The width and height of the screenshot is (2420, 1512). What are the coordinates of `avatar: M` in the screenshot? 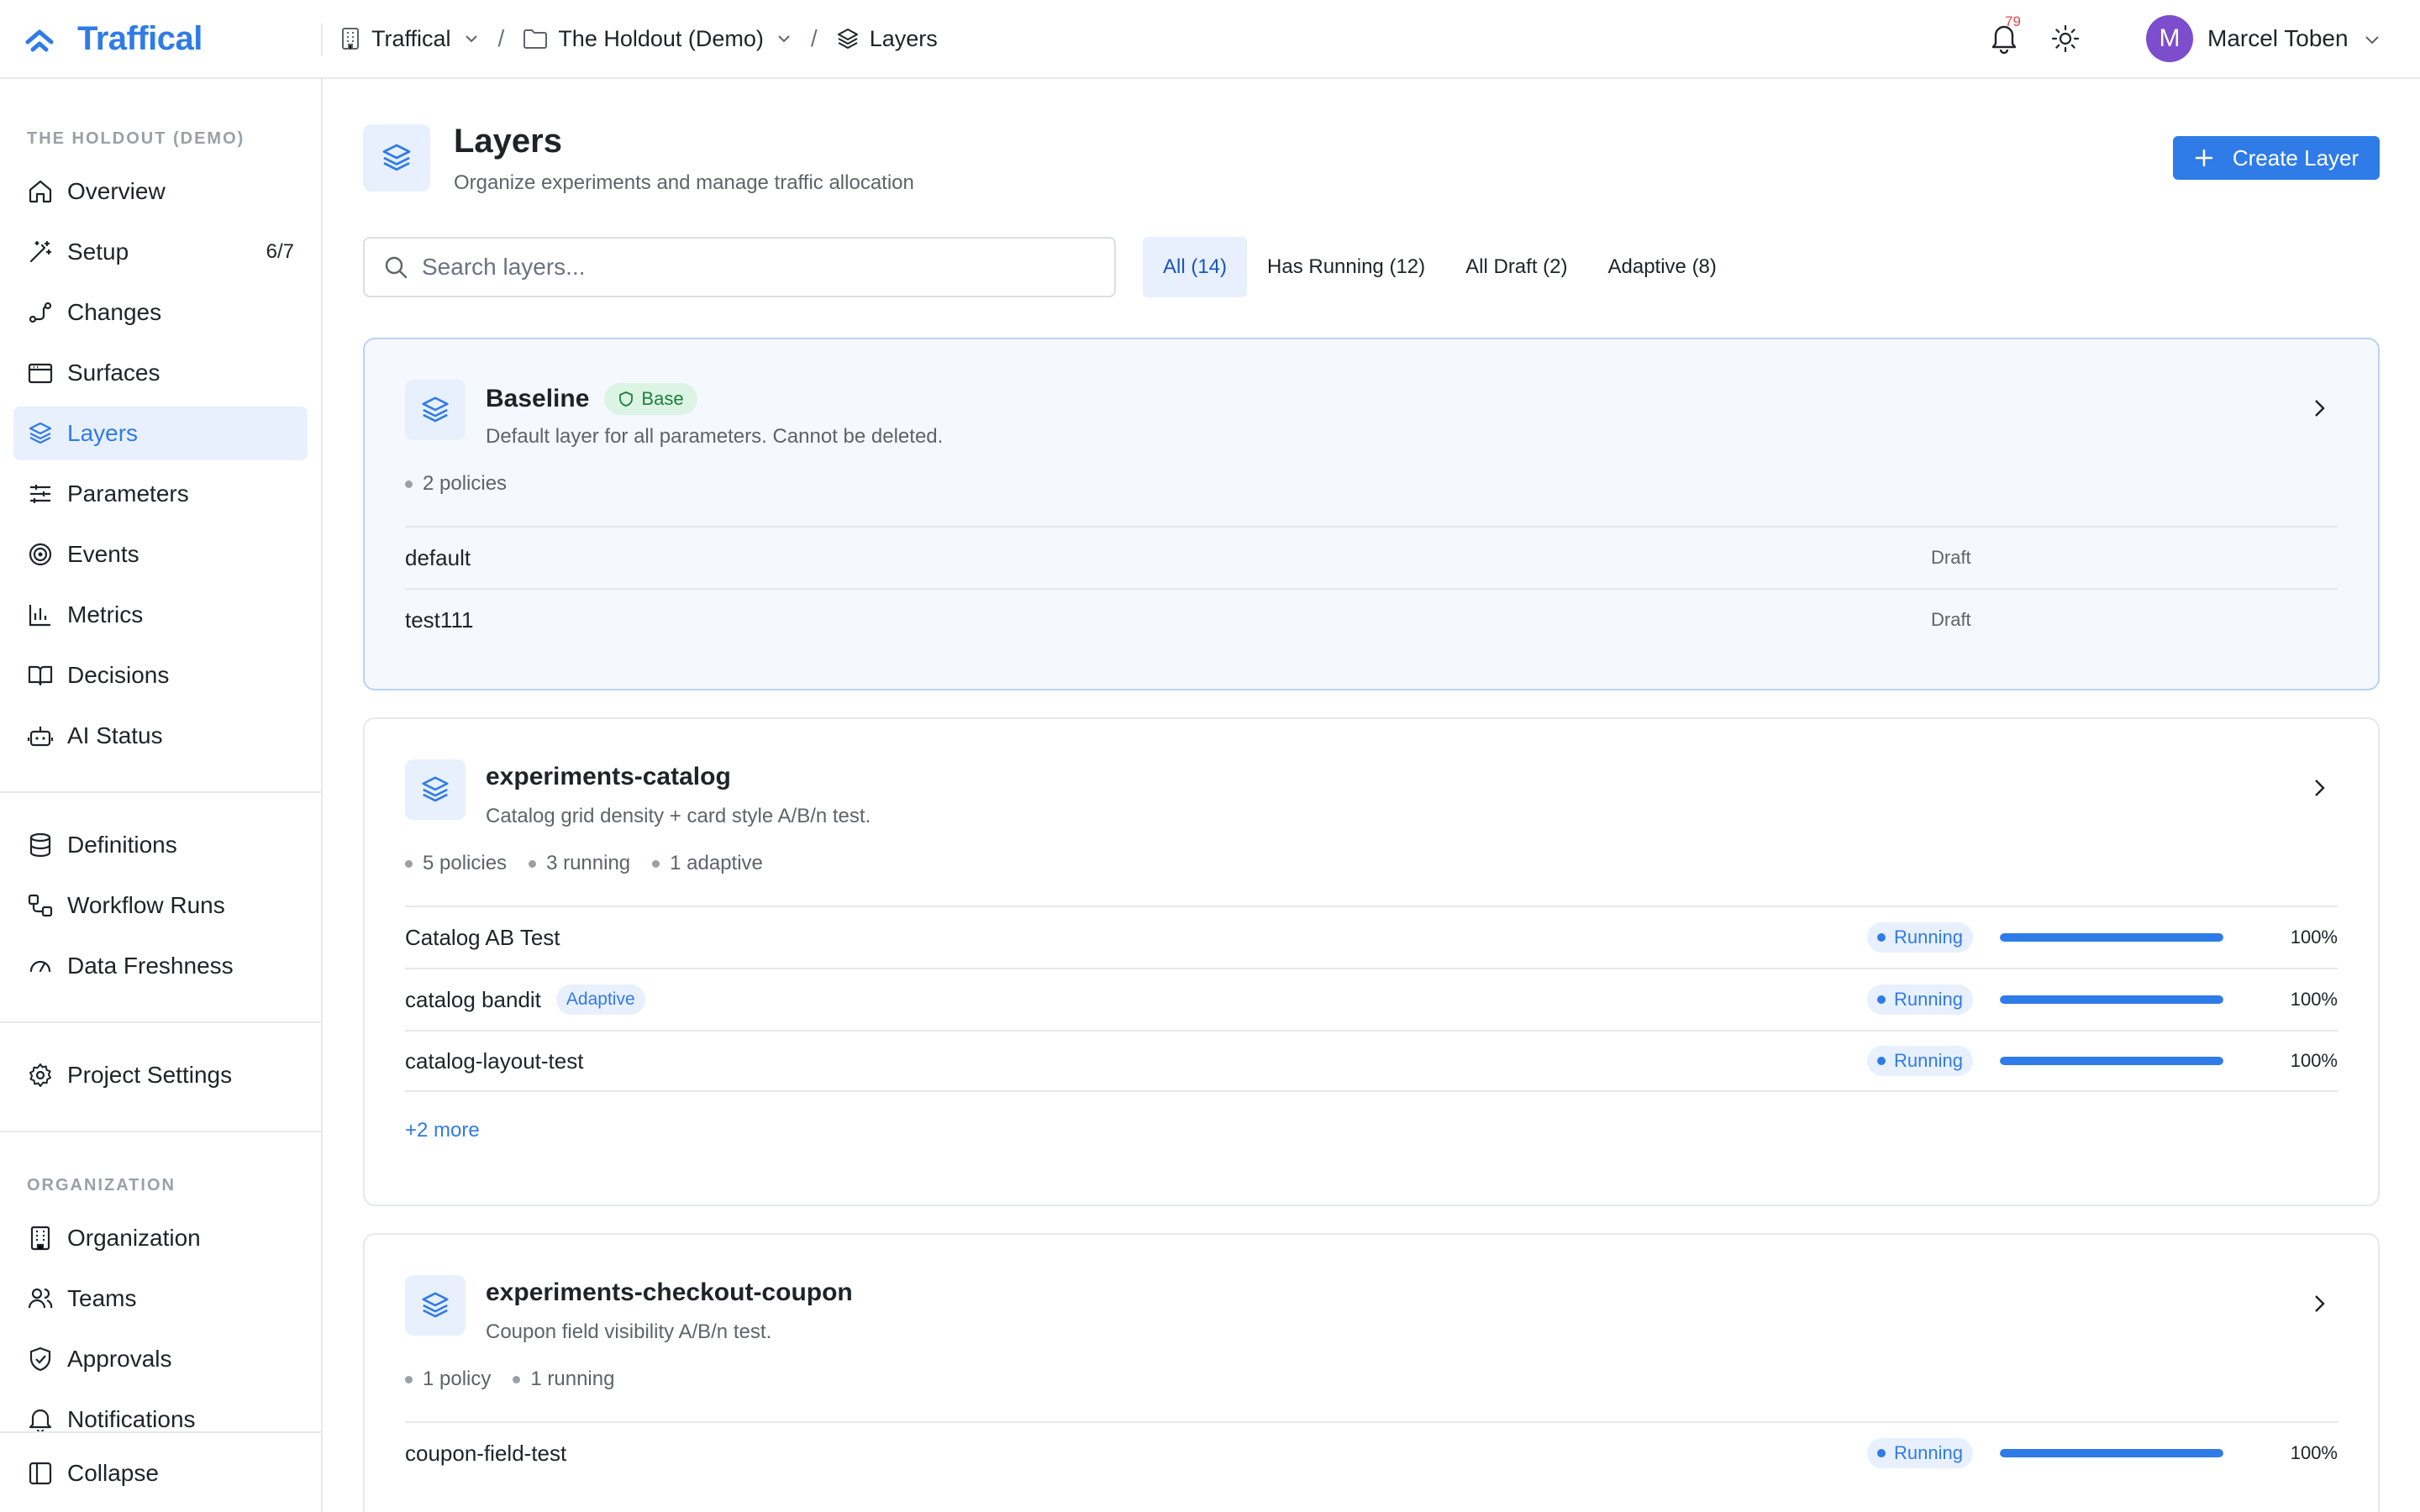 It's located at (2169, 38).